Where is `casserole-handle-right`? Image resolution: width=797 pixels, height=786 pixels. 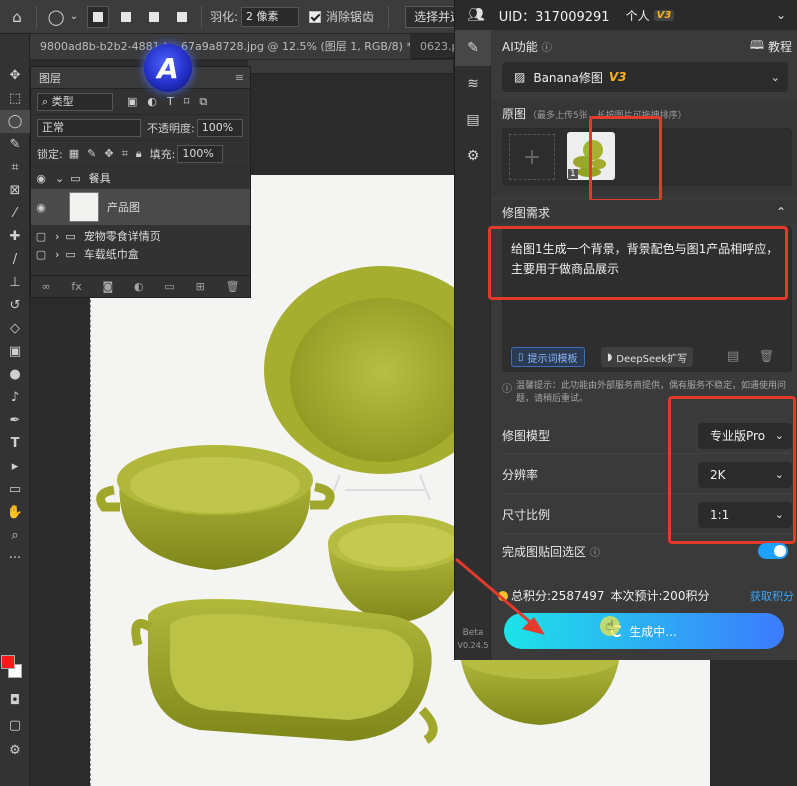
casserole-handle-right is located at coordinates (322, 496).